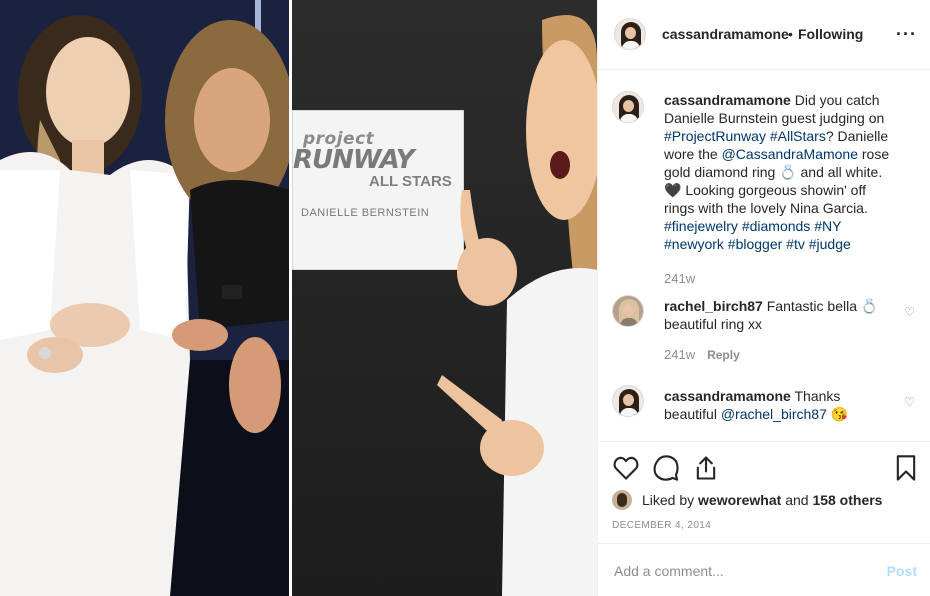 The image size is (930, 596). What do you see at coordinates (668, 500) in the screenshot?
I see `liked-by-prefix: Liked by` at bounding box center [668, 500].